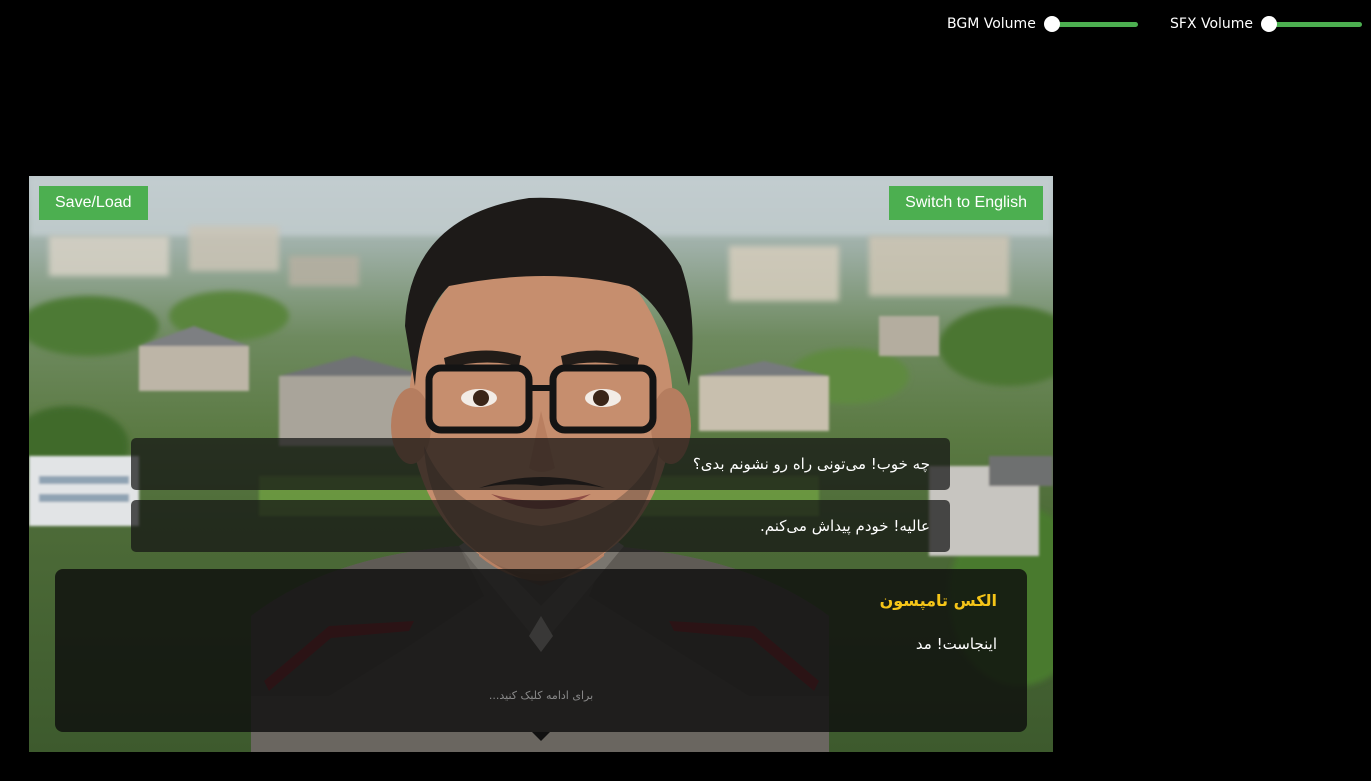  What do you see at coordinates (956, 644) in the screenshot?
I see `dialog-text: اینجاست! مد` at bounding box center [956, 644].